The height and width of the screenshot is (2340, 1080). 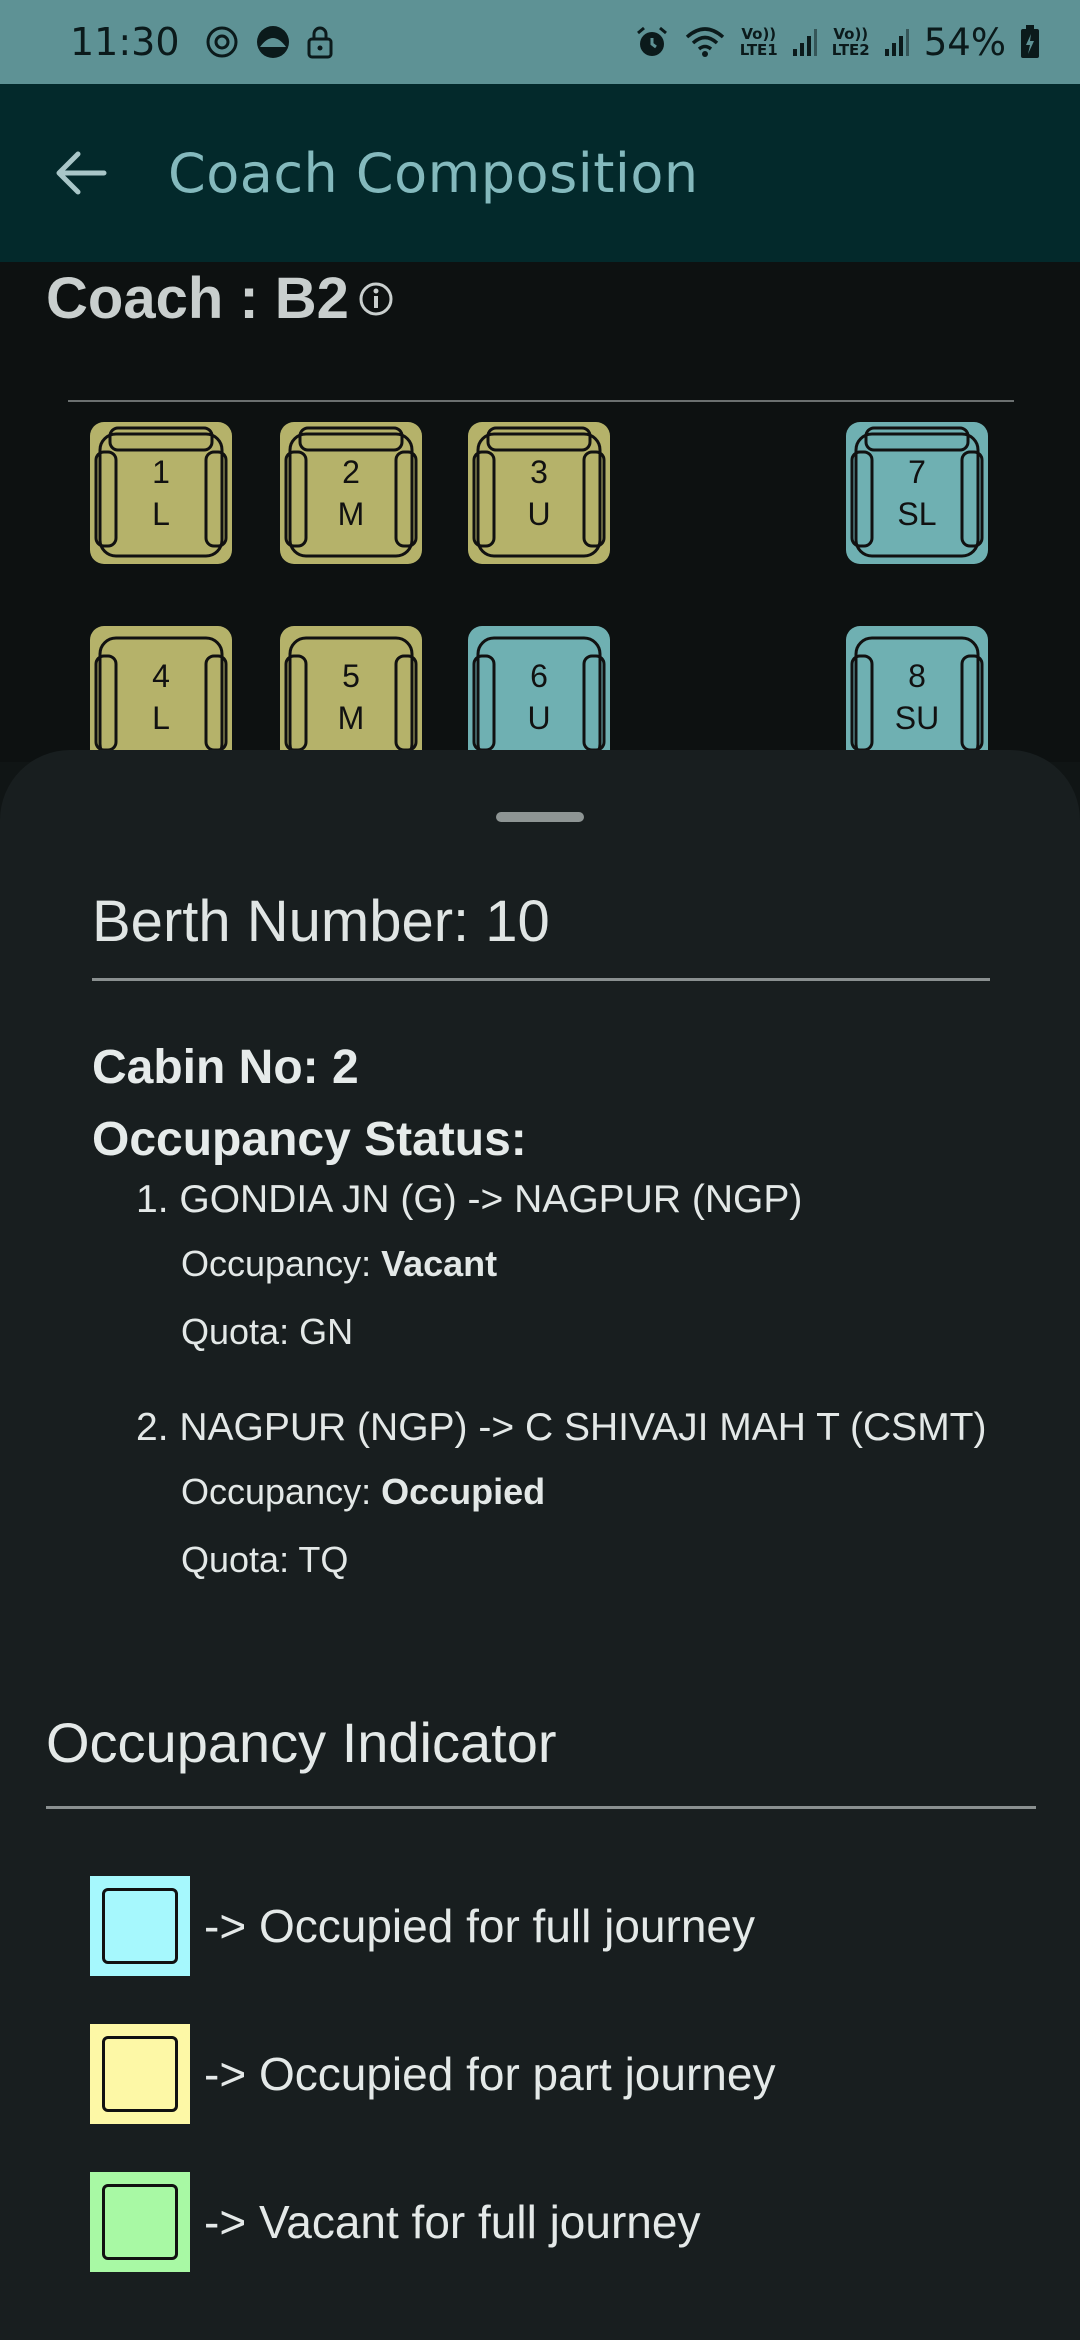 What do you see at coordinates (351, 676) in the screenshot?
I see `berth-number: 5` at bounding box center [351, 676].